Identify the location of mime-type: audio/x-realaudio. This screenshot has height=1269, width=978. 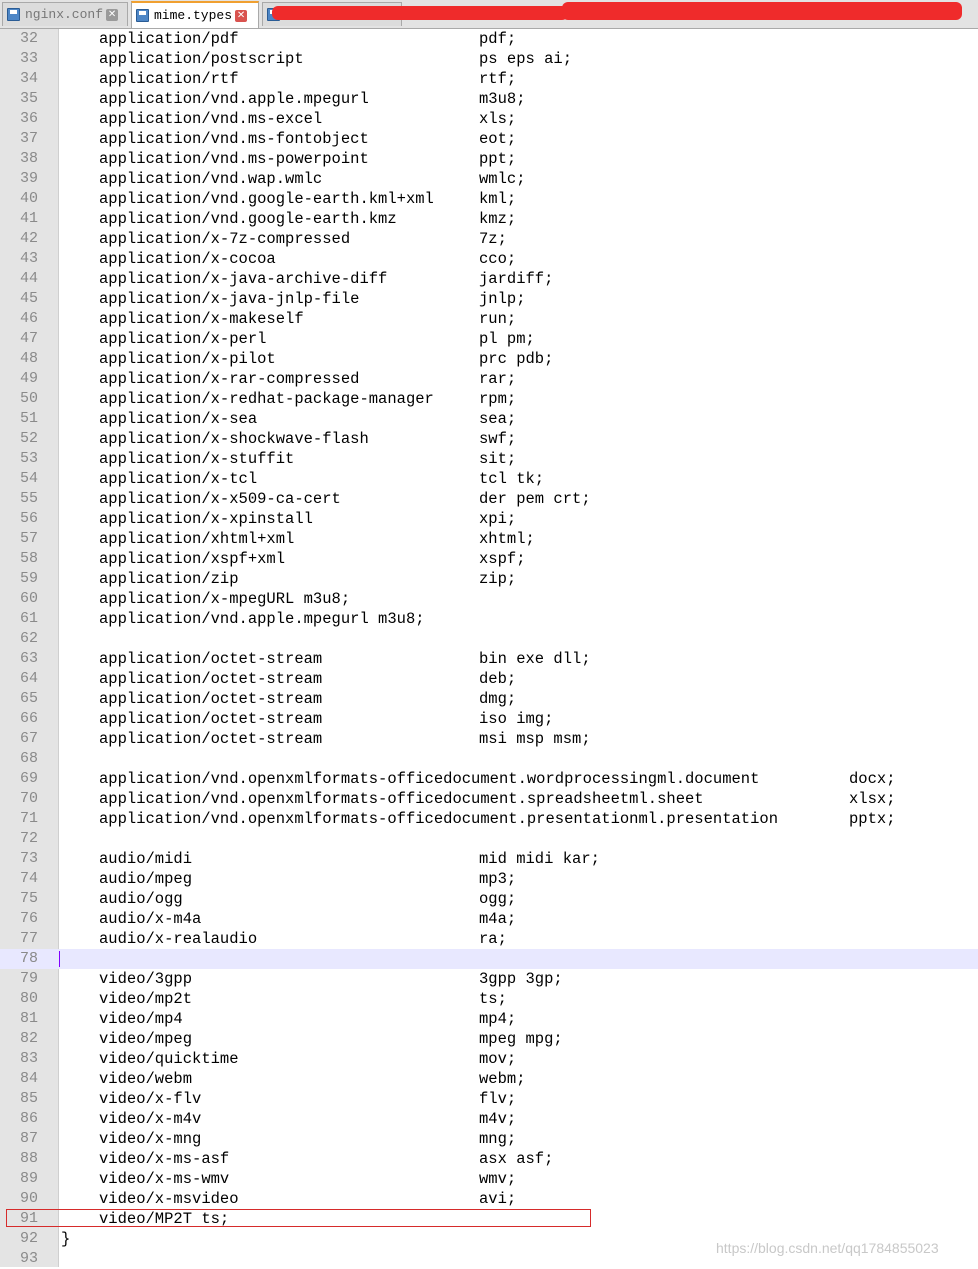
(178, 939).